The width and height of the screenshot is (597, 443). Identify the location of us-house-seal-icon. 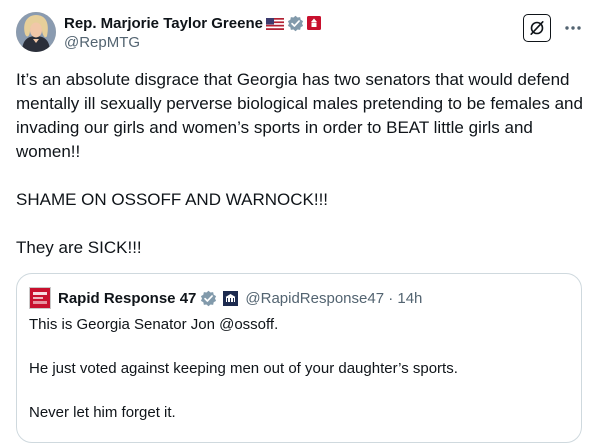
(313, 23).